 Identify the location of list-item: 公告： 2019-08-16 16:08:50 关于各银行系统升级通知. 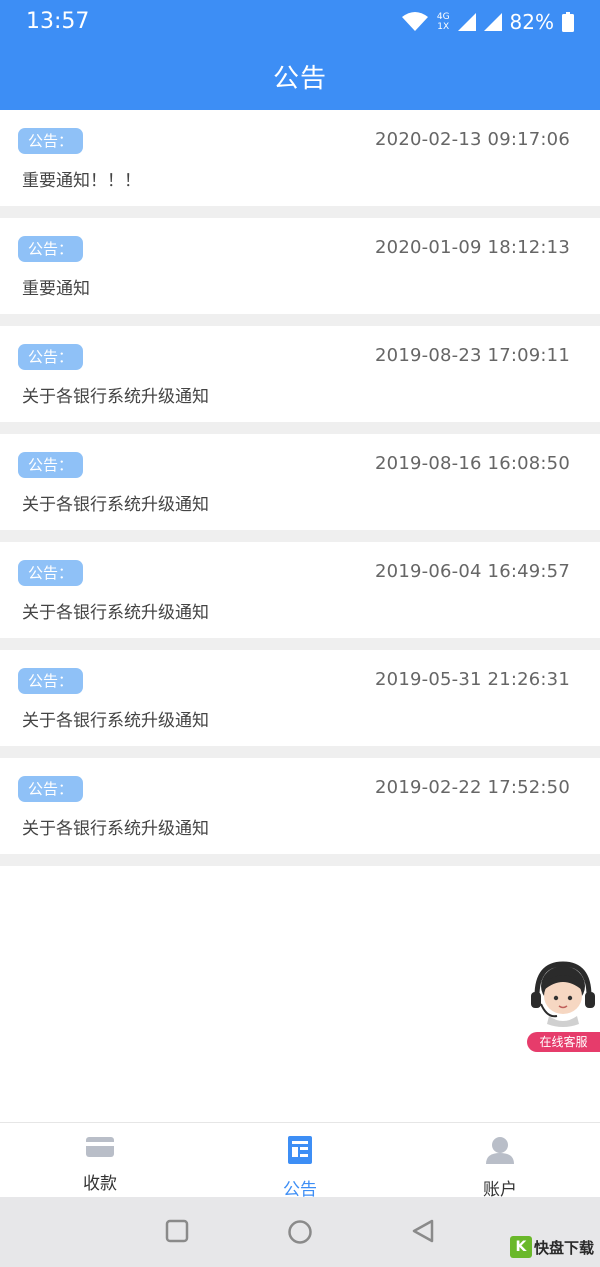
(300, 488).